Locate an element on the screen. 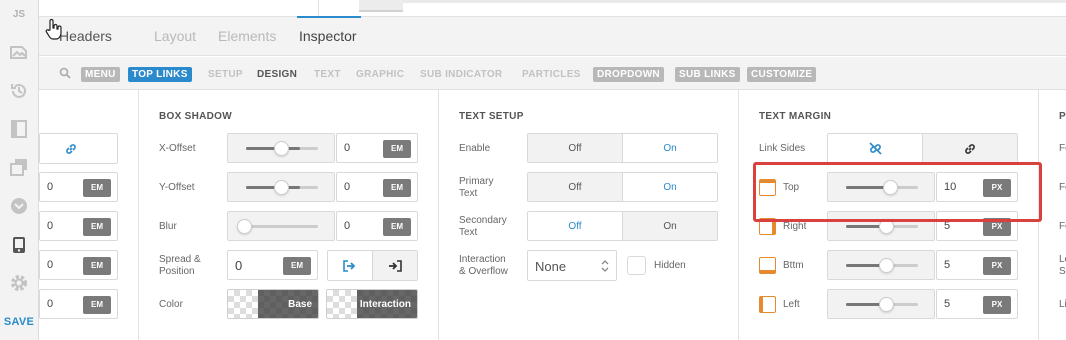 The image size is (1066, 340). outset-icon is located at coordinates (350, 265).